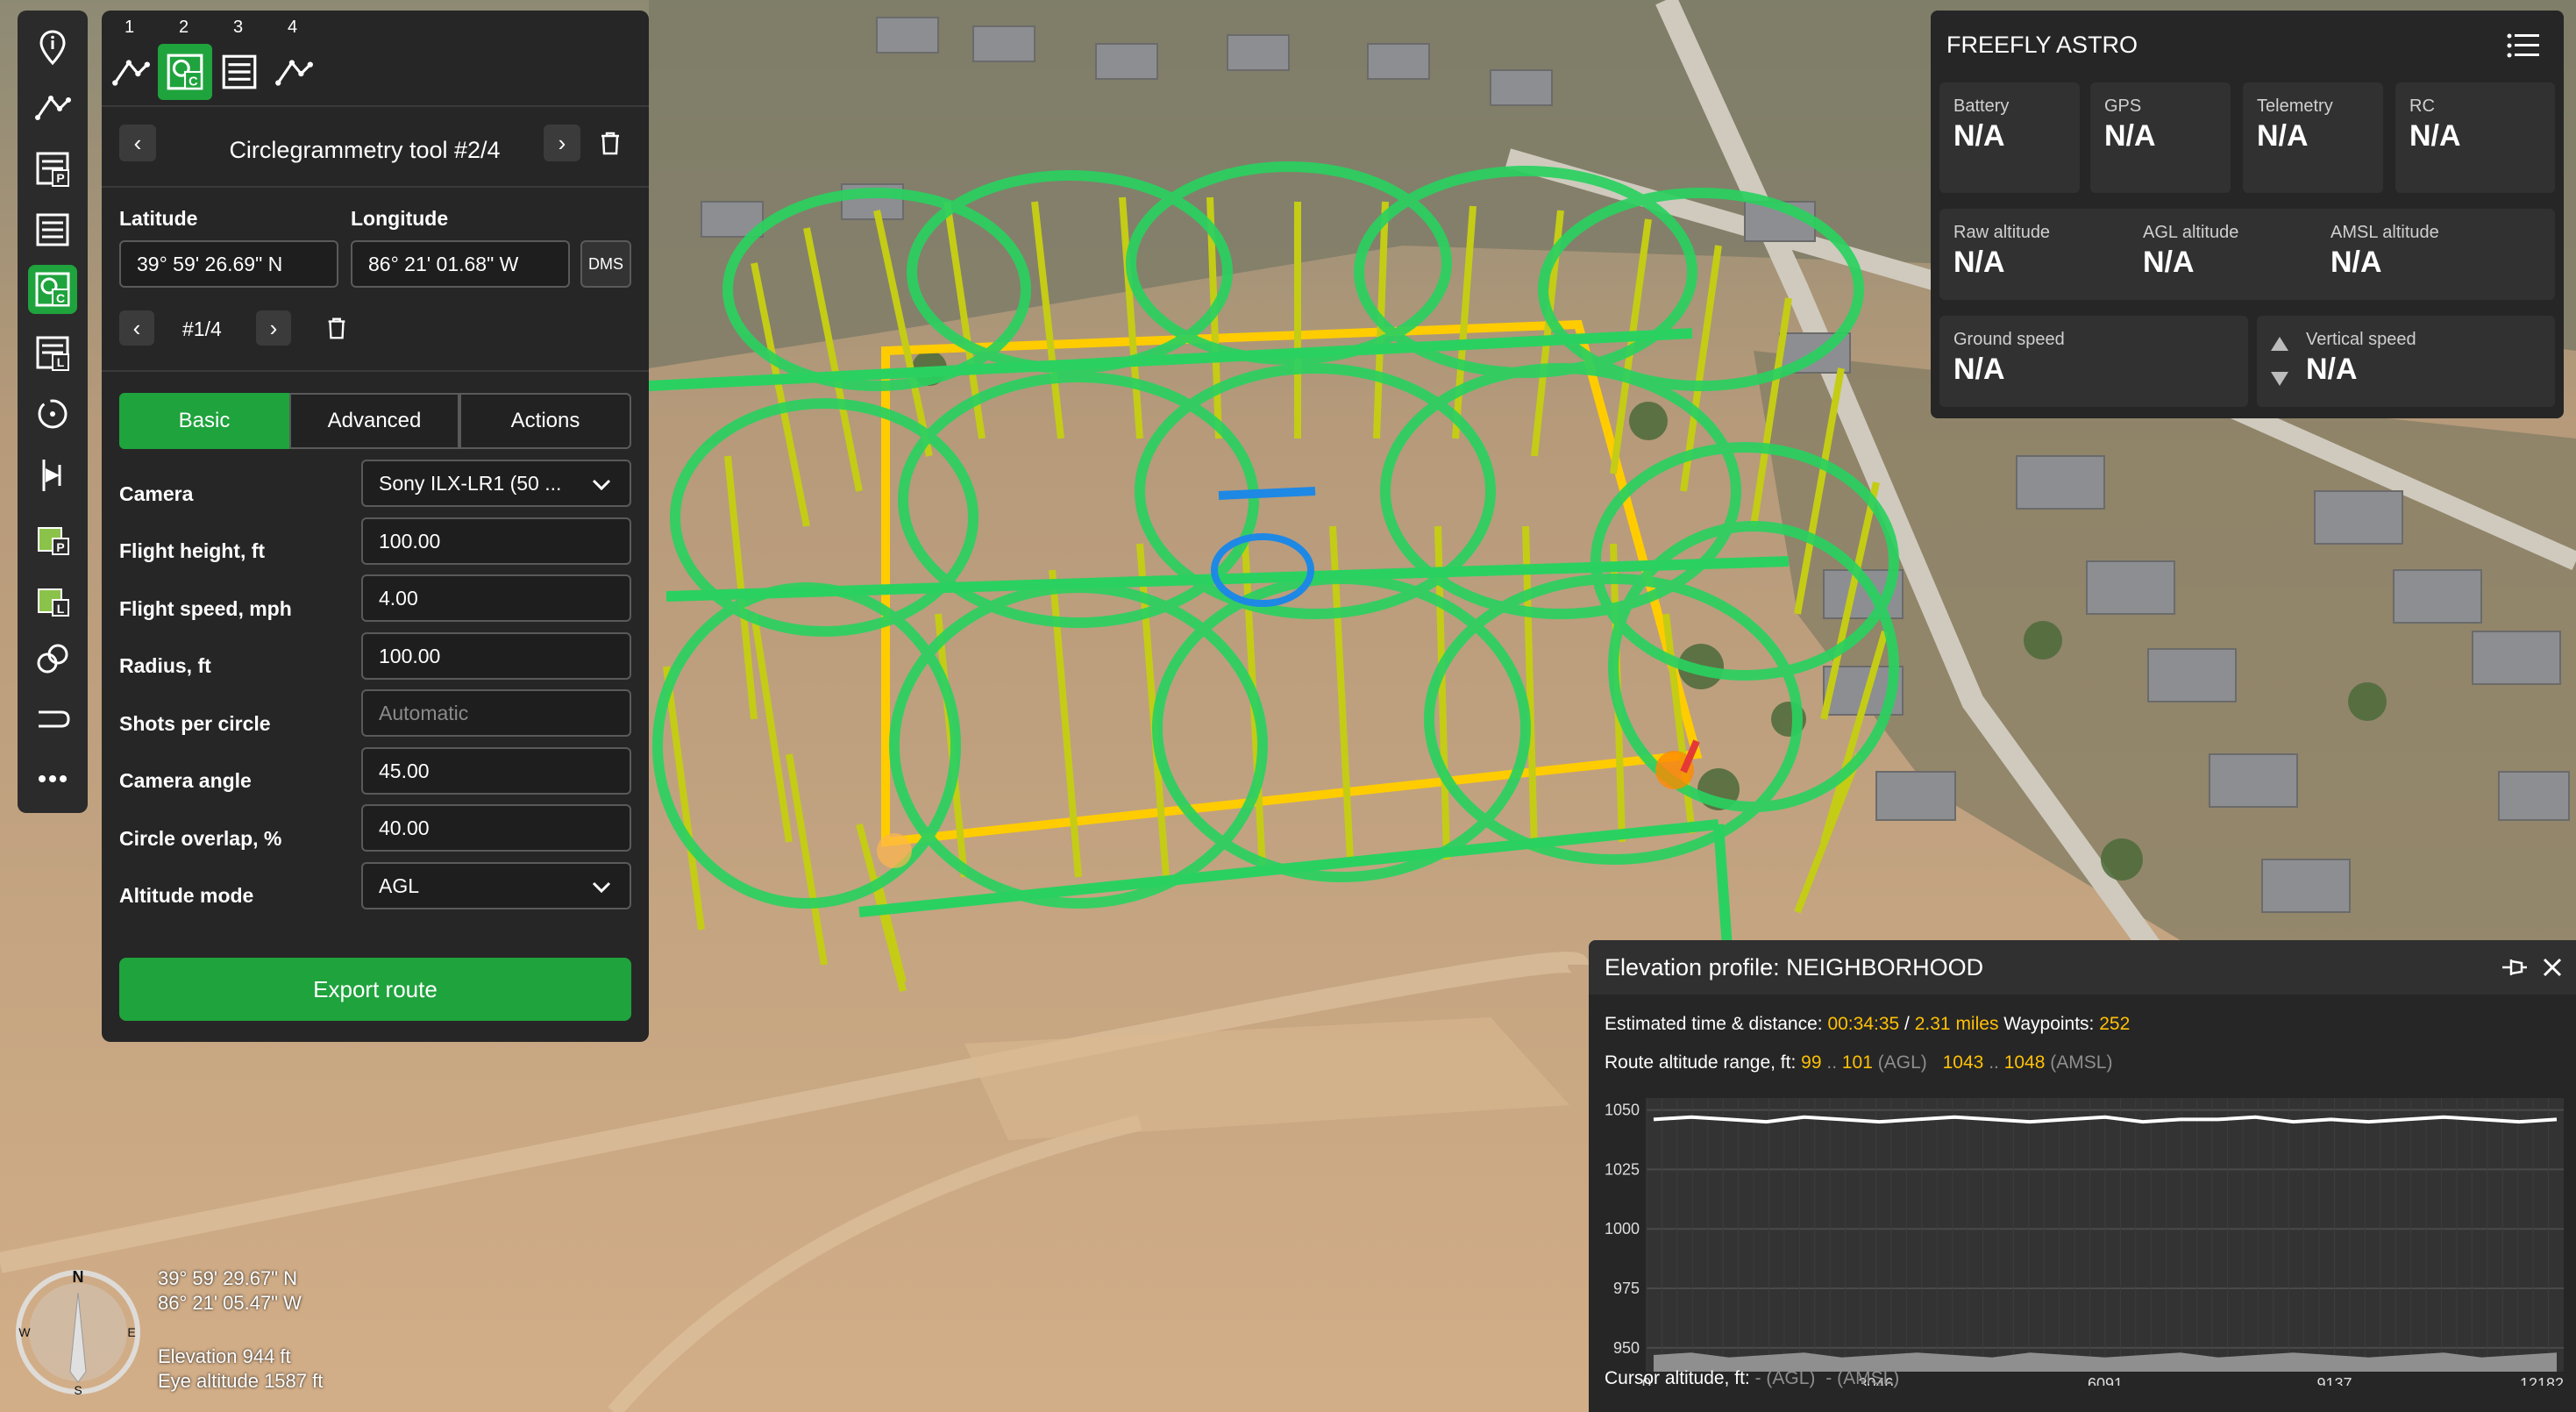 This screenshot has height=1412, width=2576. Describe the element at coordinates (2475, 137) in the screenshot. I see `rc-card: RC N/A` at that location.